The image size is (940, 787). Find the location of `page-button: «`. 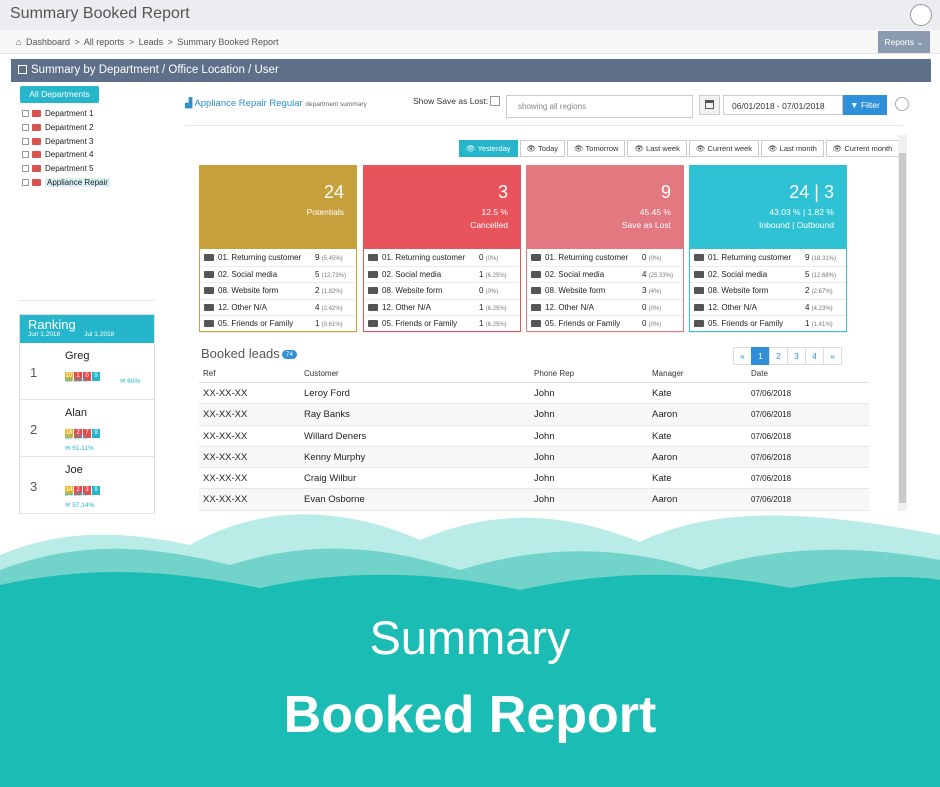

page-button: « is located at coordinates (742, 356).